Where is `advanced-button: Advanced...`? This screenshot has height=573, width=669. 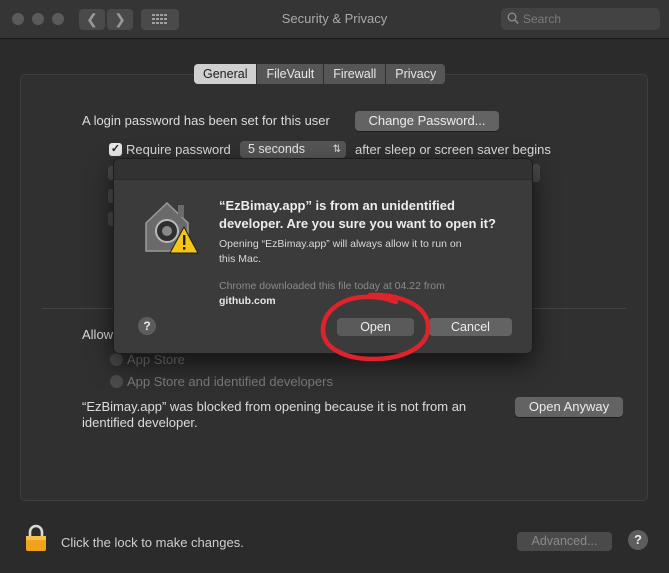 advanced-button: Advanced... is located at coordinates (564, 541).